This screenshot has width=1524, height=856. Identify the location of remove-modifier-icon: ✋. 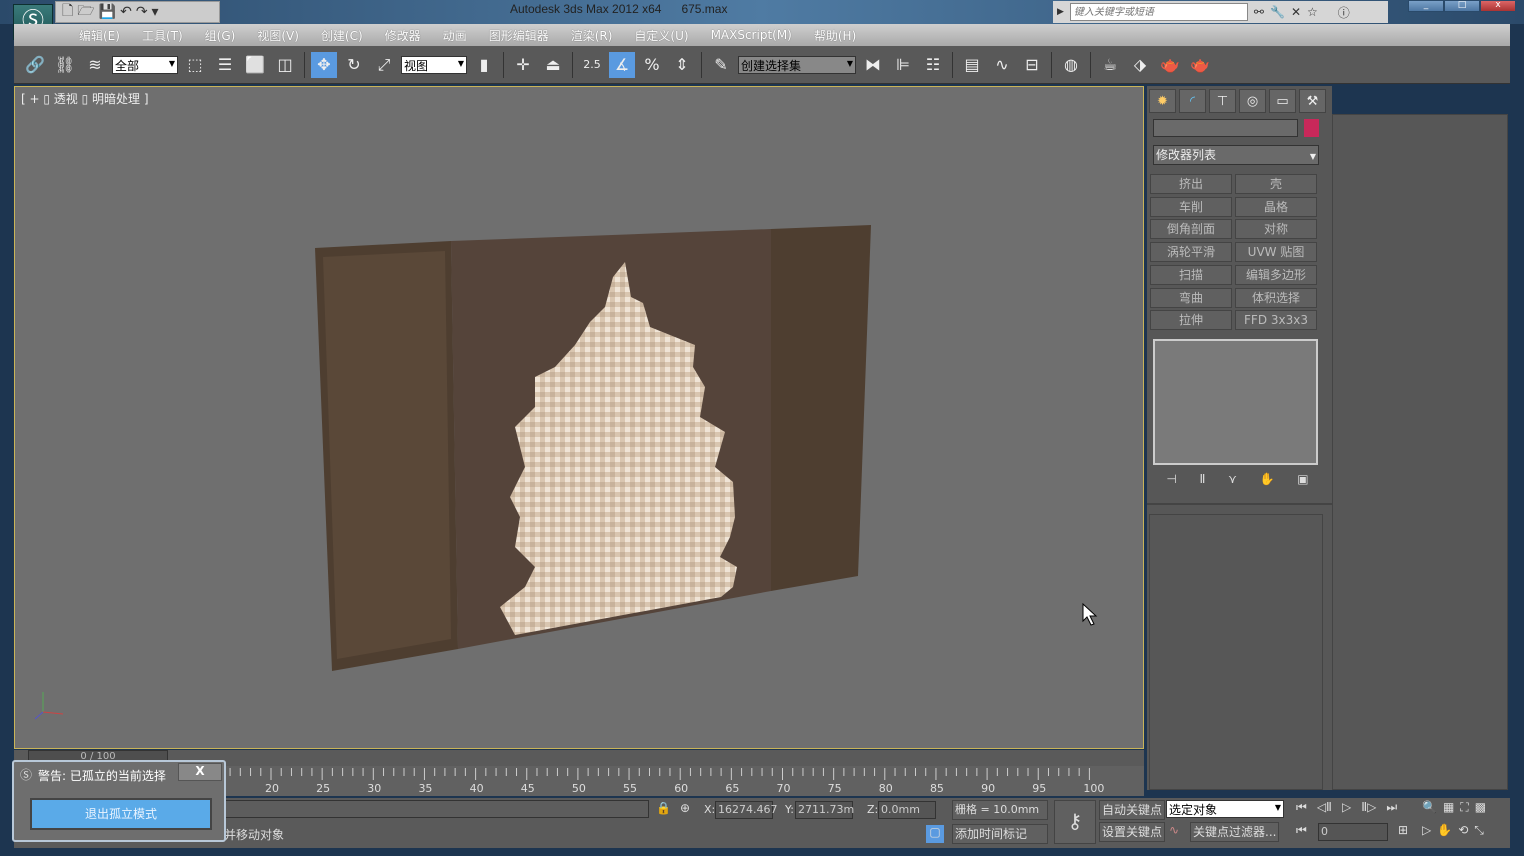
(1267, 482).